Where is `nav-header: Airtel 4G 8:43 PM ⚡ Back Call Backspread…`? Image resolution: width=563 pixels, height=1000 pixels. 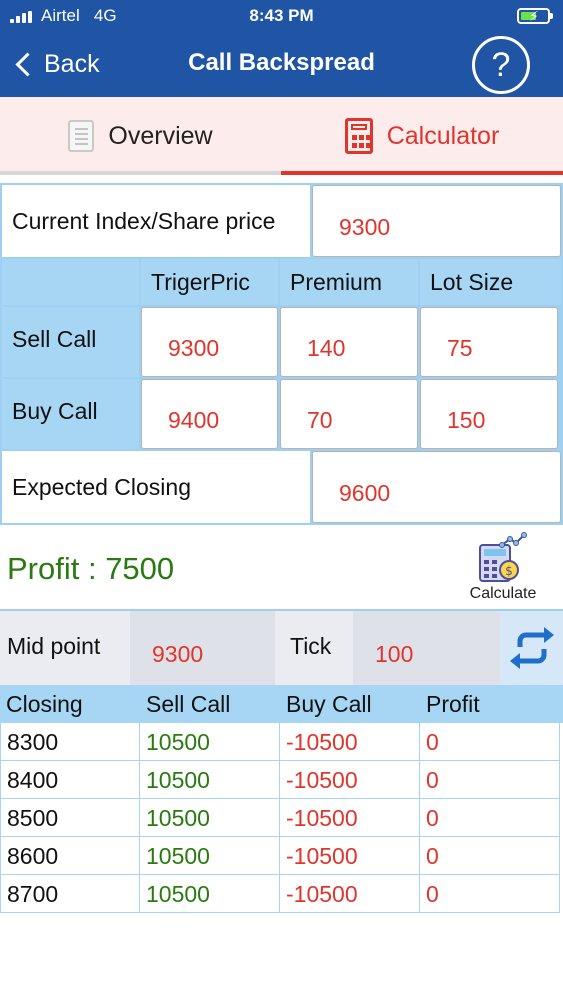 nav-header: Airtel 4G 8:43 PM ⚡ Back Call Backspread… is located at coordinates (281, 48).